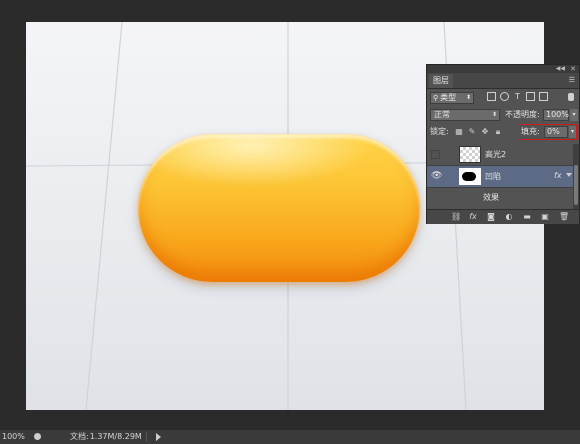 This screenshot has height=444, width=580. I want to click on panel-tab-bar: 图层 ☰, so click(503, 81).